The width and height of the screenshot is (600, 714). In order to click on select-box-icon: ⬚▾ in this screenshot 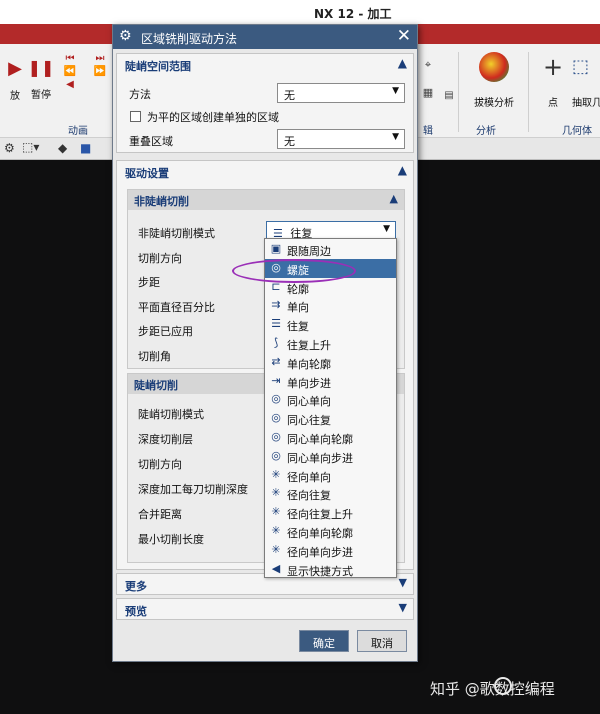, I will do `click(30, 147)`.